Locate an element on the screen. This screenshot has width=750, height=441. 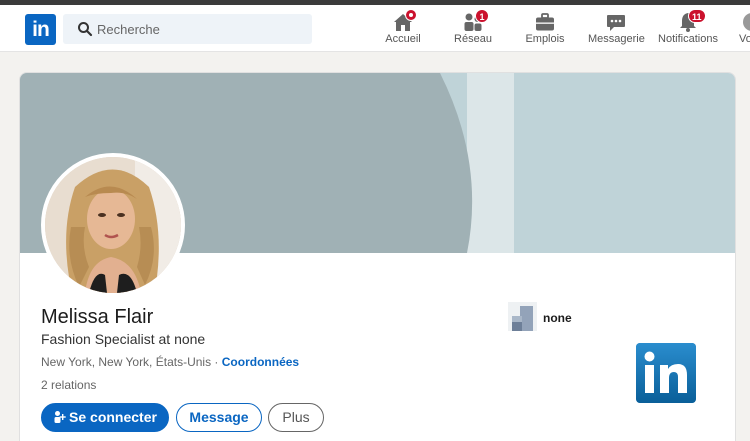
nav-notifications-label: Notifications is located at coordinates (688, 39).